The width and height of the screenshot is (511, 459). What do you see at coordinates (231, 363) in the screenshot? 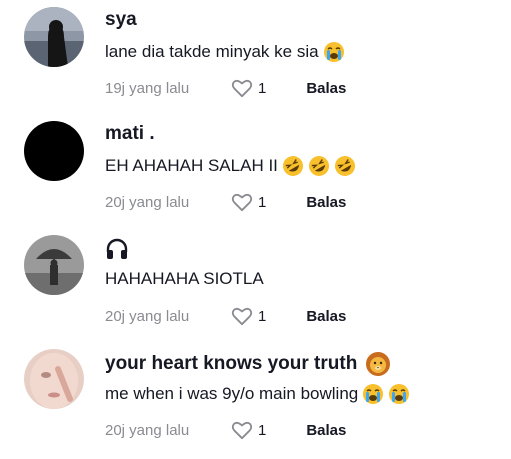
I see `username-text: your heart knows your truth` at bounding box center [231, 363].